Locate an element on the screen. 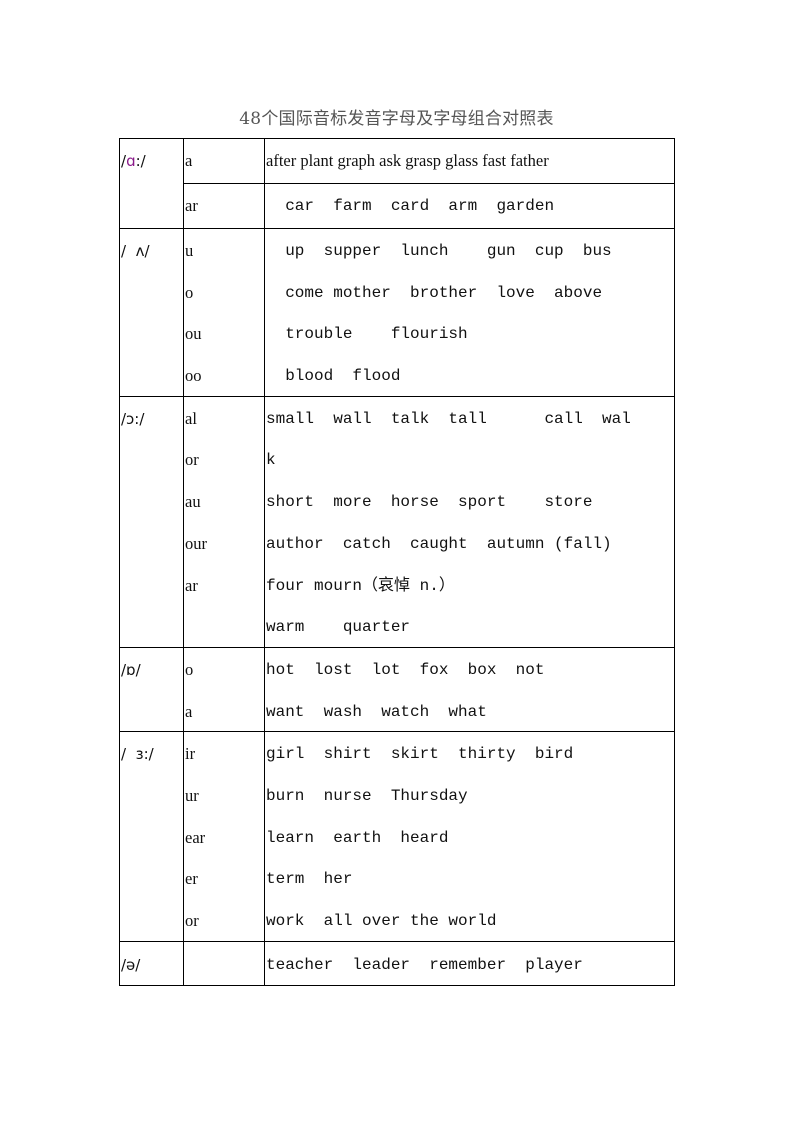  symbol-text: /ə/ is located at coordinates (131, 964).